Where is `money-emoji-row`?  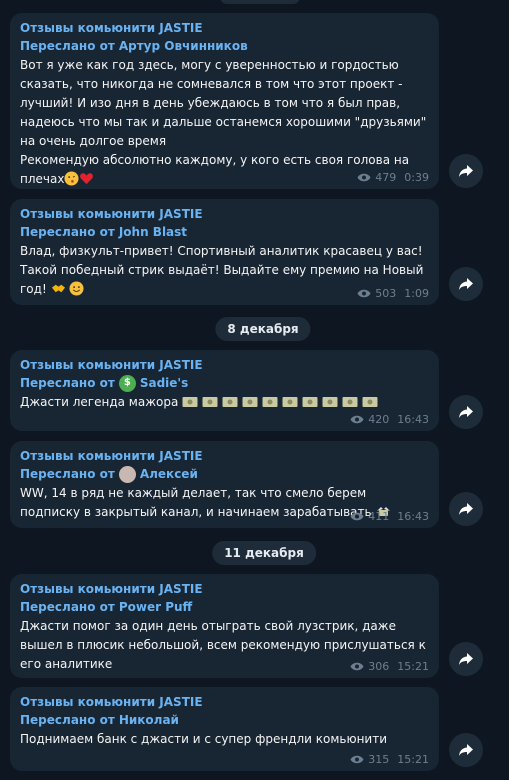 money-emoji-row is located at coordinates (282, 402).